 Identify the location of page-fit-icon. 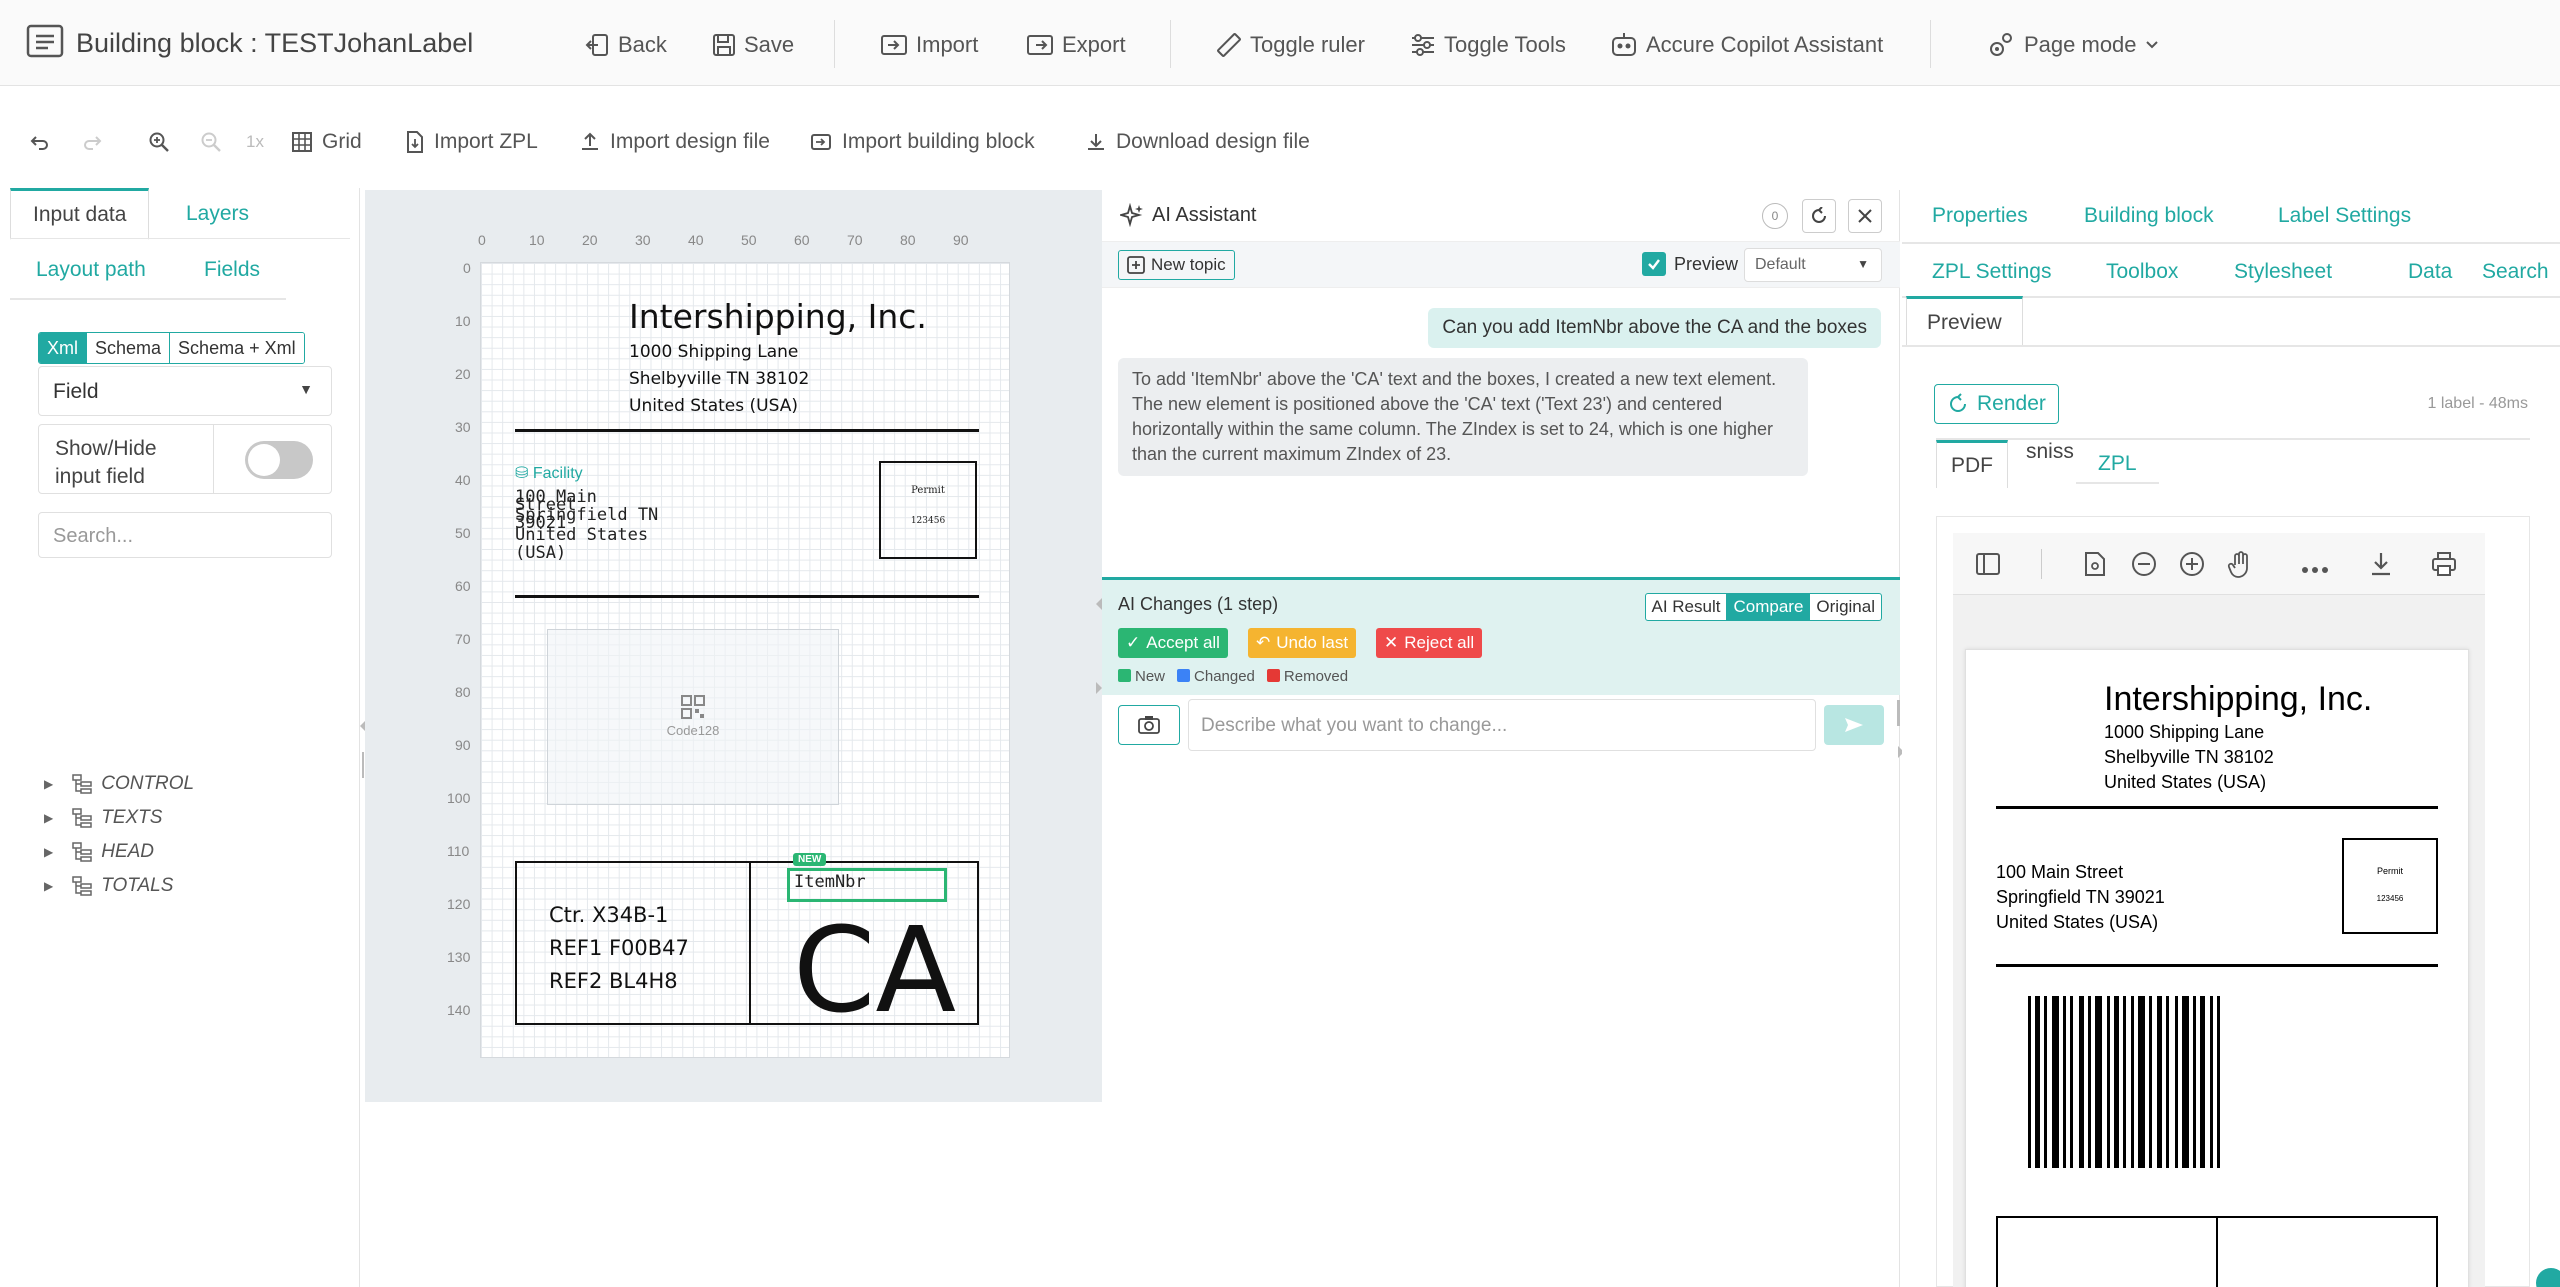
(2095, 566).